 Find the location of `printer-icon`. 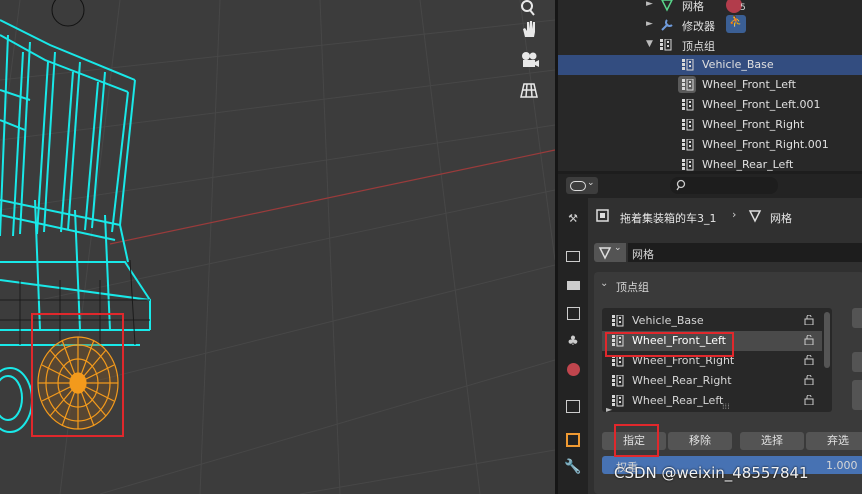

printer-icon is located at coordinates (573, 285).